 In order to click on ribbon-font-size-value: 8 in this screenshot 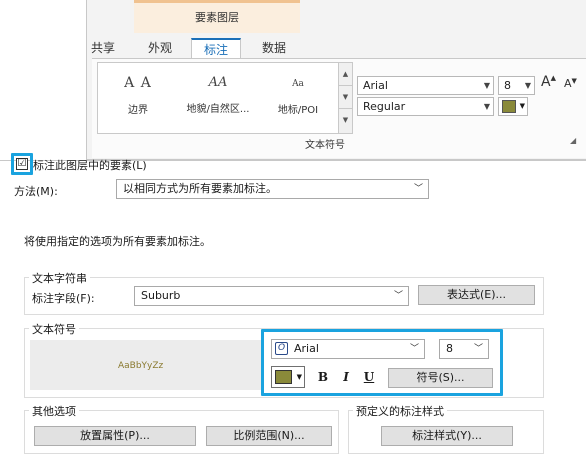, I will do `click(507, 85)`.